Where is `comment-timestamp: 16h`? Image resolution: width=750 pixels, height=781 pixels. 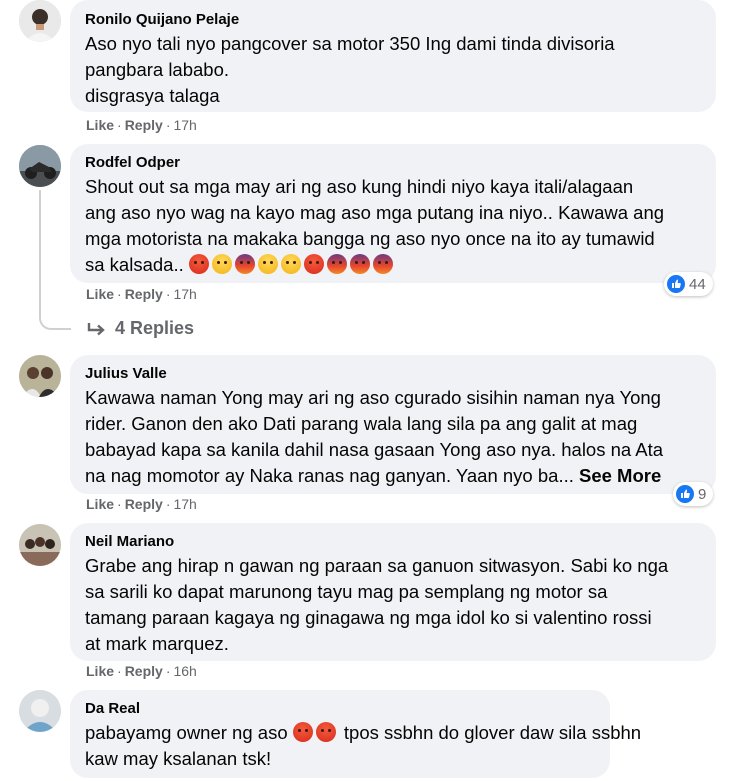
comment-timestamp: 16h is located at coordinates (184, 671).